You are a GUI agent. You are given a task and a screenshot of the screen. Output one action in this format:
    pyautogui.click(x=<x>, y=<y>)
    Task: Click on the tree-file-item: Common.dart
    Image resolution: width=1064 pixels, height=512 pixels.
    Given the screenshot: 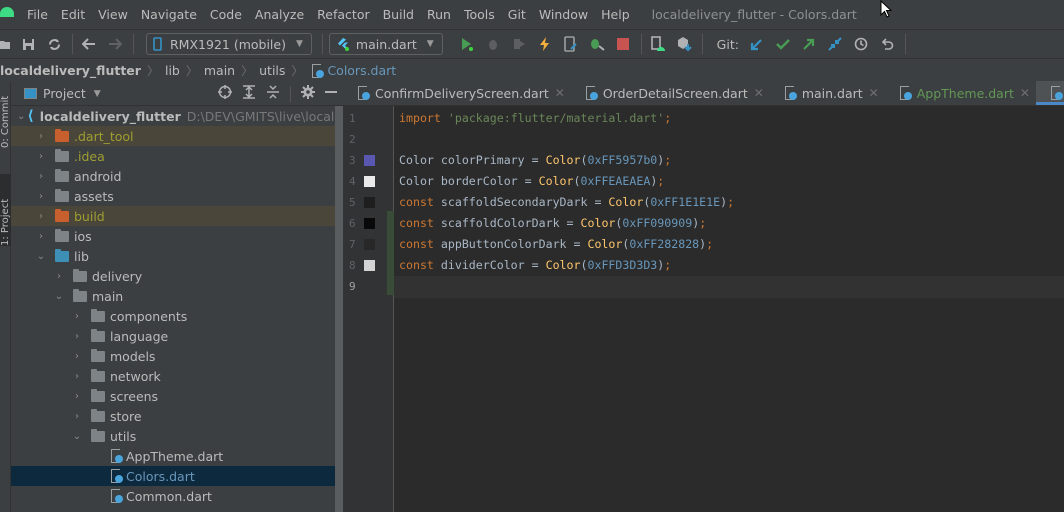 What is the action you would take?
    pyautogui.click(x=177, y=496)
    